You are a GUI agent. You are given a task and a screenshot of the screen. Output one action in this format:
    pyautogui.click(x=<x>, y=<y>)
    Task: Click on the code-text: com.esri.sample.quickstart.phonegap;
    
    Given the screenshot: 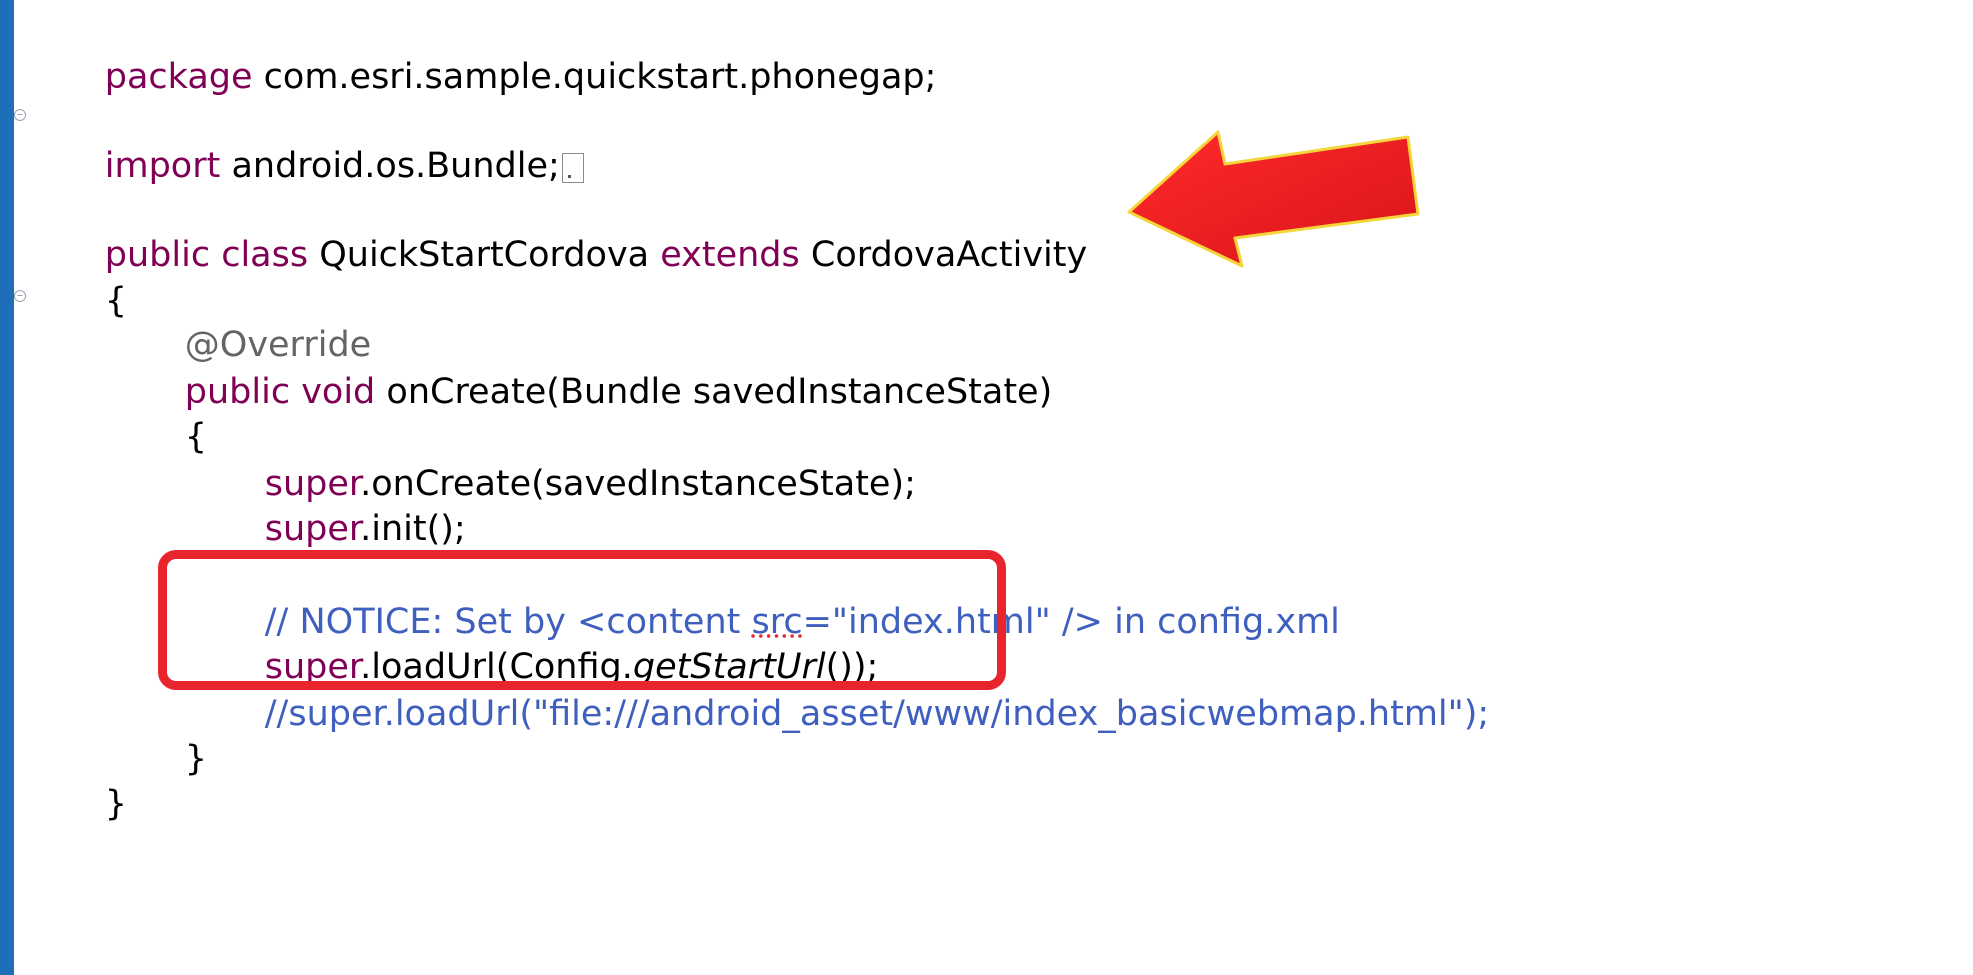 What is the action you would take?
    pyautogui.click(x=594, y=77)
    